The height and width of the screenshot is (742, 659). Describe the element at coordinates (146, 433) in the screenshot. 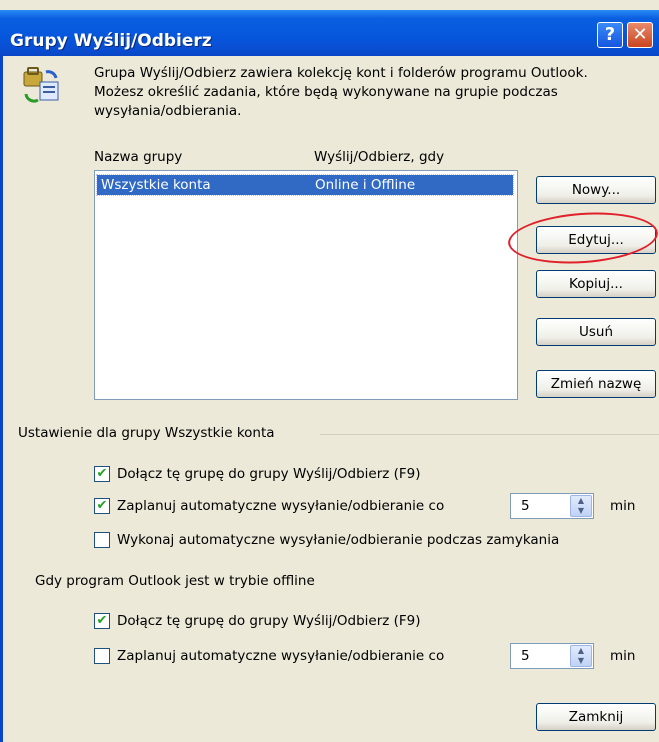

I see `settings-group-title: Ustawienie dla grupy Wszystkie konta` at that location.